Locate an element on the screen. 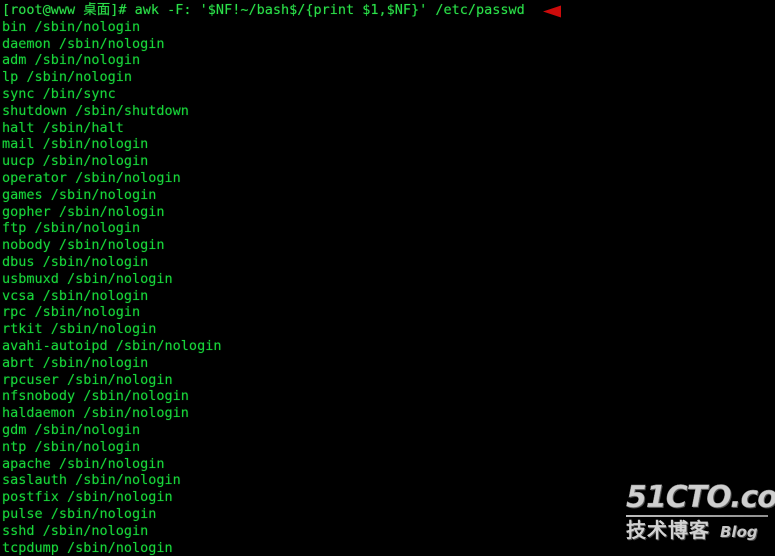 The width and height of the screenshot is (775, 556). output-line: usbmuxd /sbin/nologin is located at coordinates (87, 278).